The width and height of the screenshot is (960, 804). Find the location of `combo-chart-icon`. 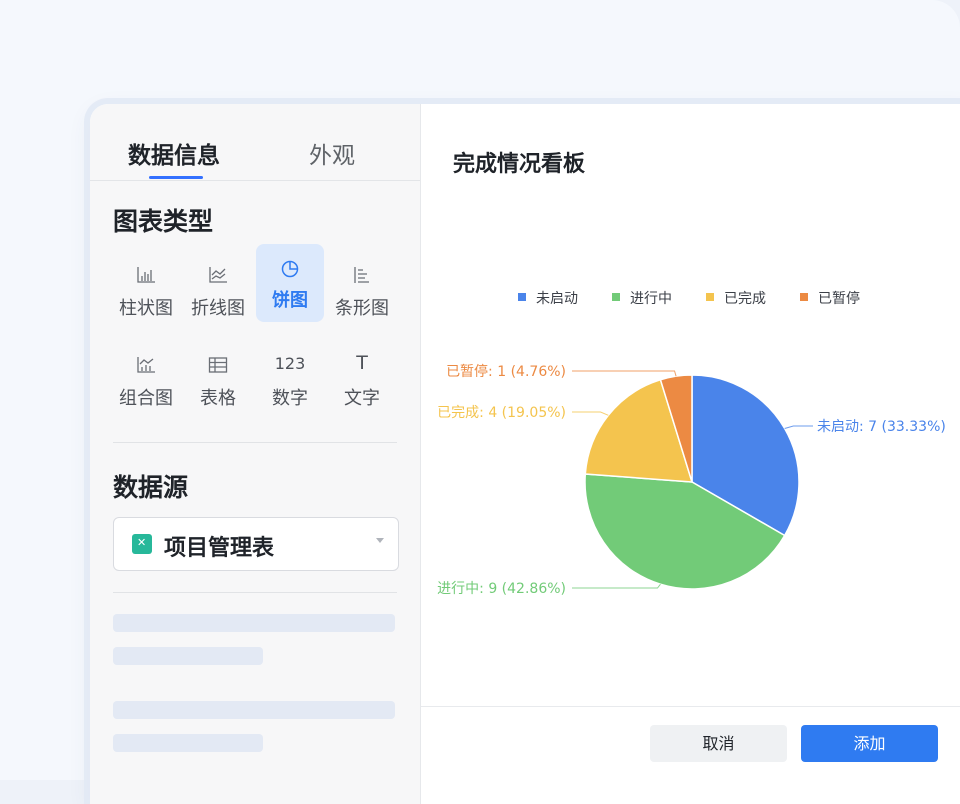

combo-chart-icon is located at coordinates (146, 365).